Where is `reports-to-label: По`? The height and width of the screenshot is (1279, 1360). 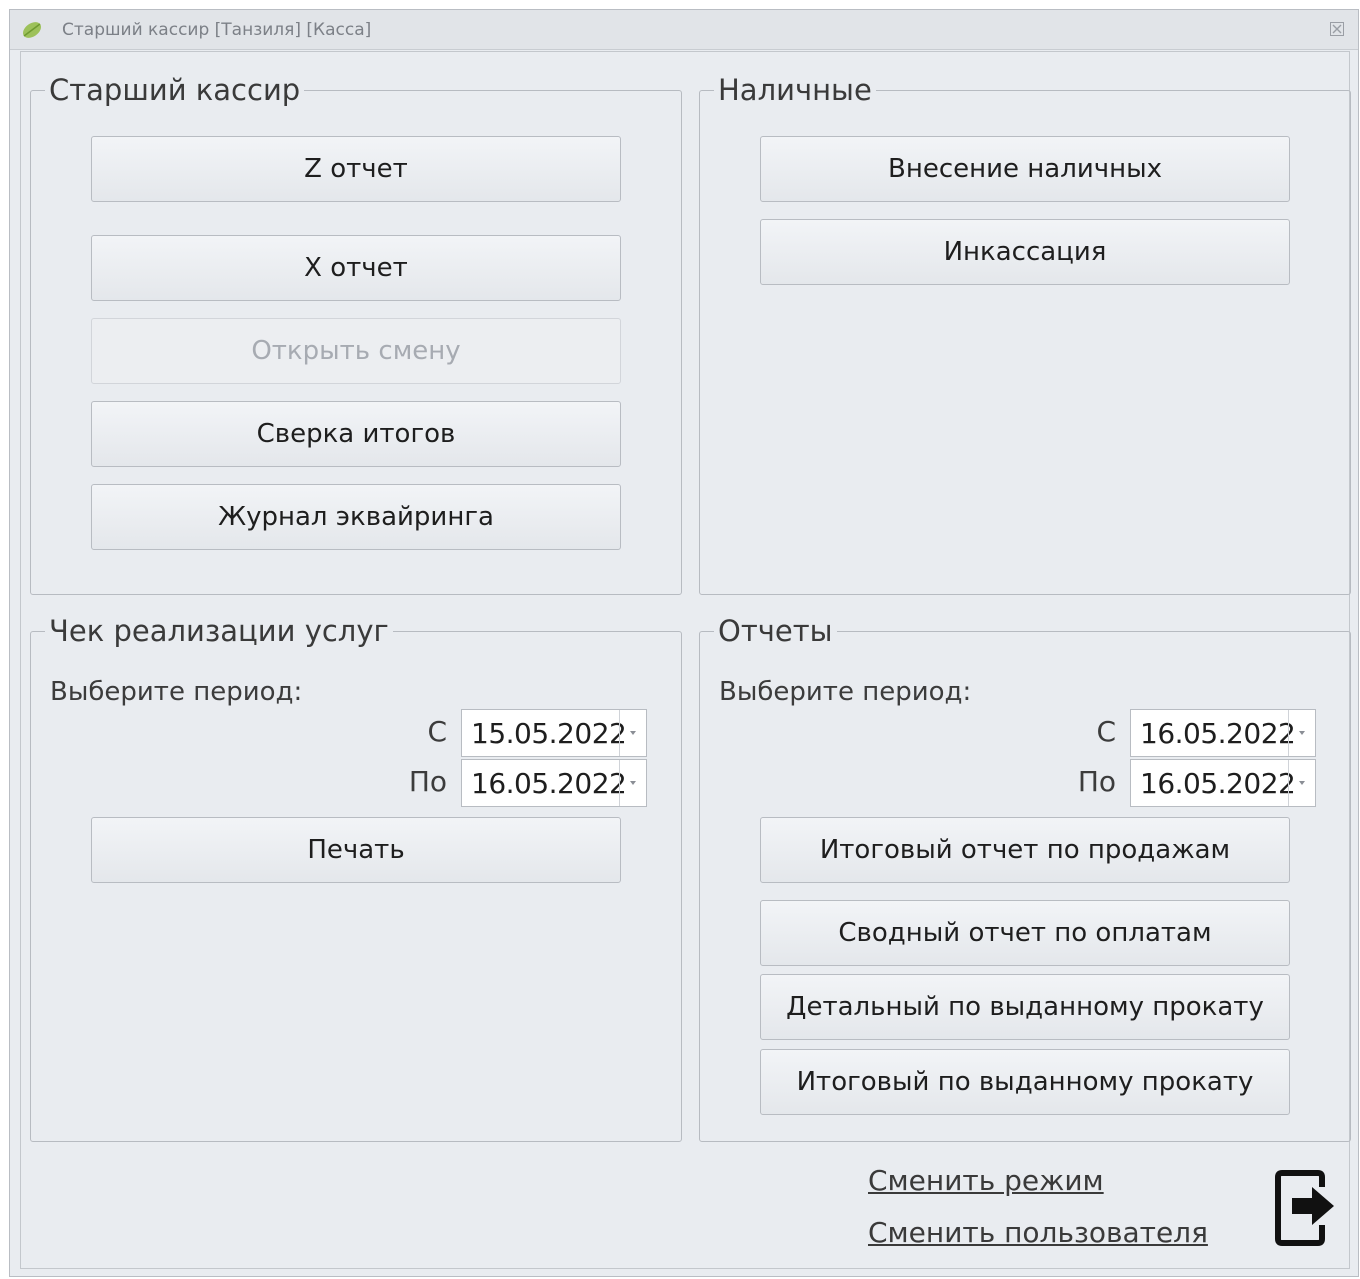 reports-to-label: По is located at coordinates (1096, 781).